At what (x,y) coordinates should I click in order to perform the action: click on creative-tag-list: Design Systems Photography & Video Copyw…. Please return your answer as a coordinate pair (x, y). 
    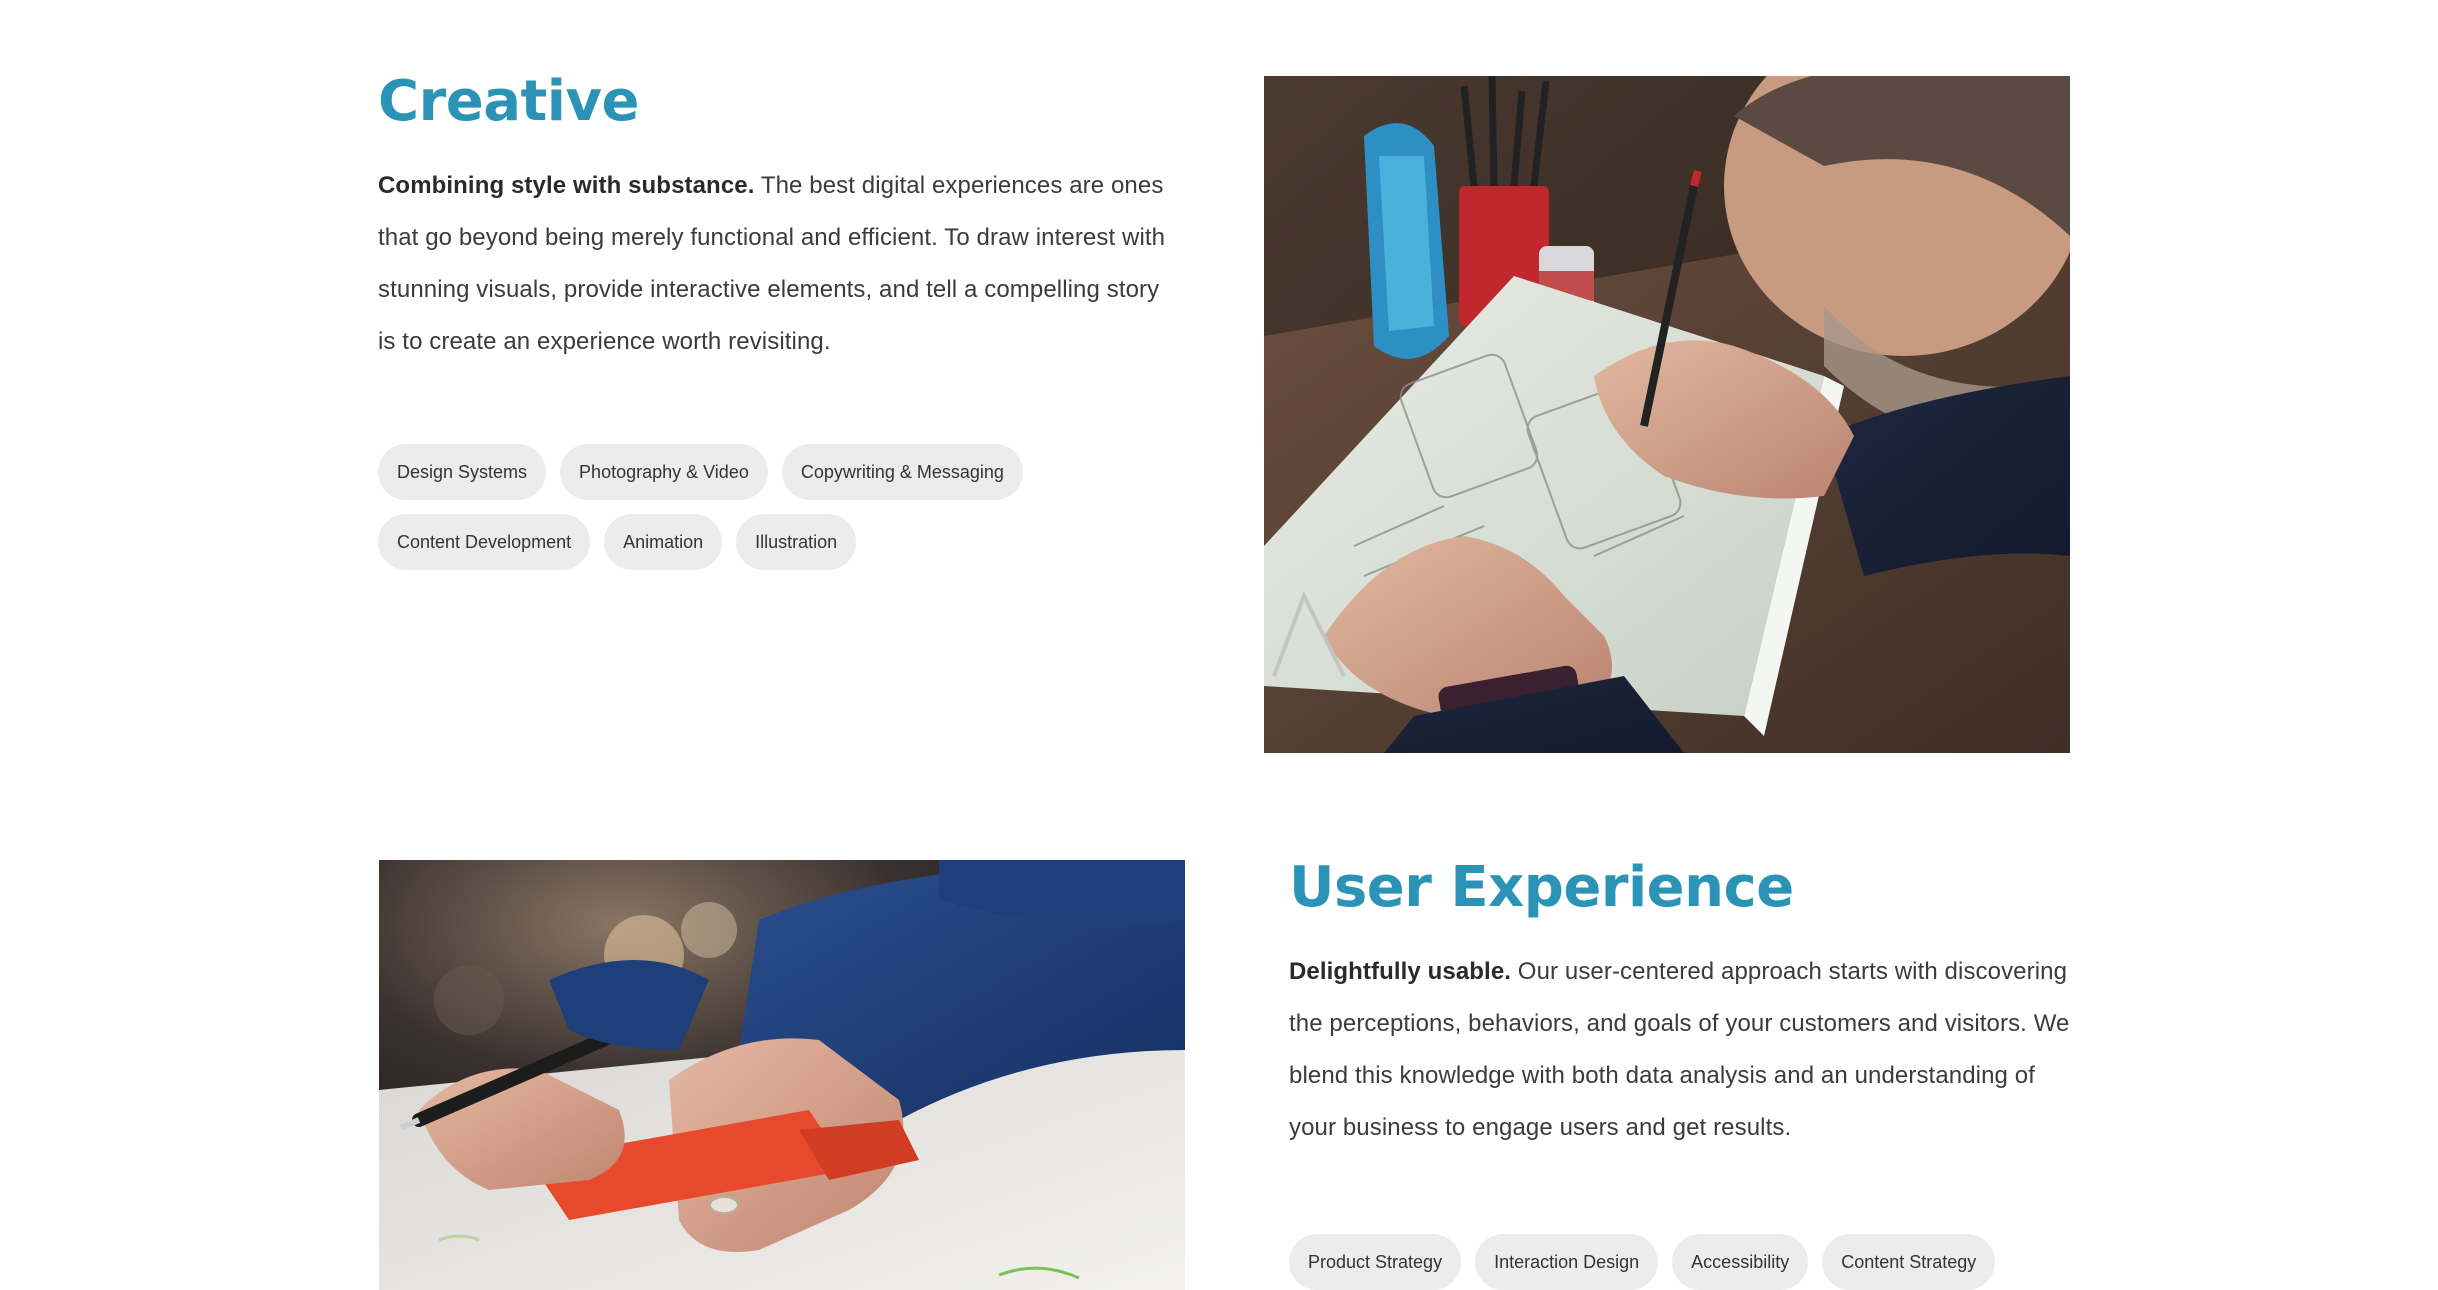
    Looking at the image, I should click on (758, 507).